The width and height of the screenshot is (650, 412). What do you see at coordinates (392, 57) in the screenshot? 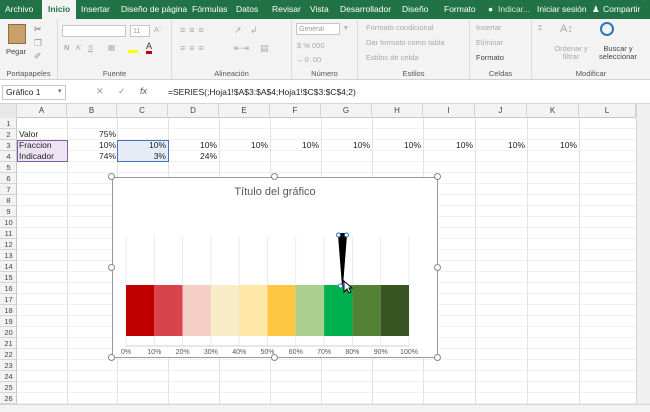
I see `cell-styles-button: Estilos de celda` at bounding box center [392, 57].